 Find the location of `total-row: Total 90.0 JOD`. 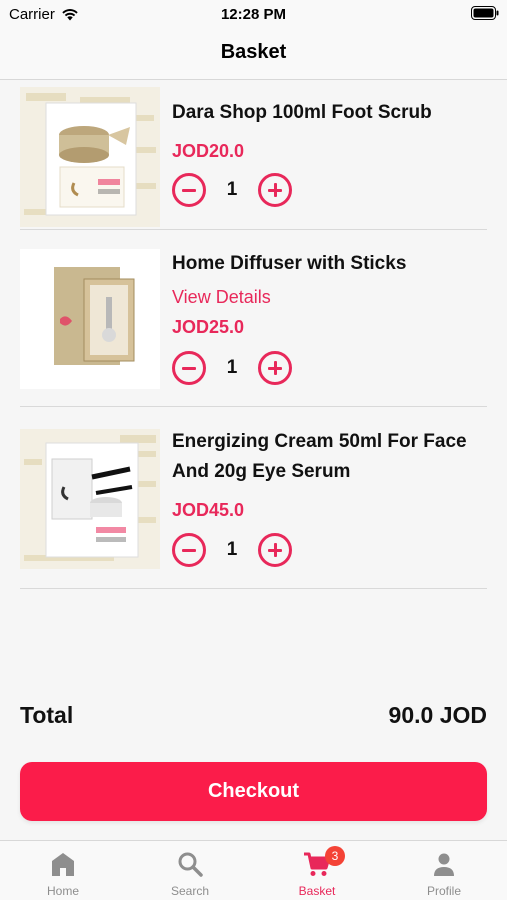

total-row: Total 90.0 JOD is located at coordinates (253, 719).